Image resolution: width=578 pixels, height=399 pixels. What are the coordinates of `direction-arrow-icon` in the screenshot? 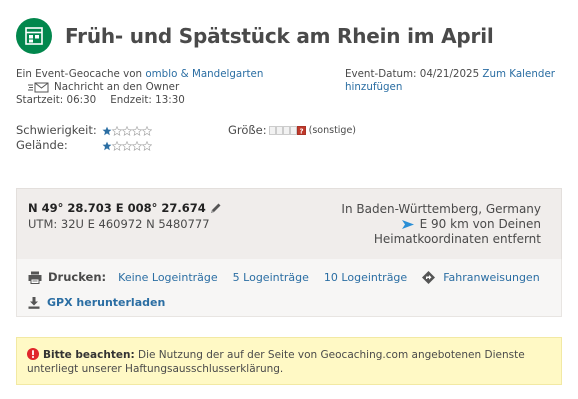 It's located at (407, 224).